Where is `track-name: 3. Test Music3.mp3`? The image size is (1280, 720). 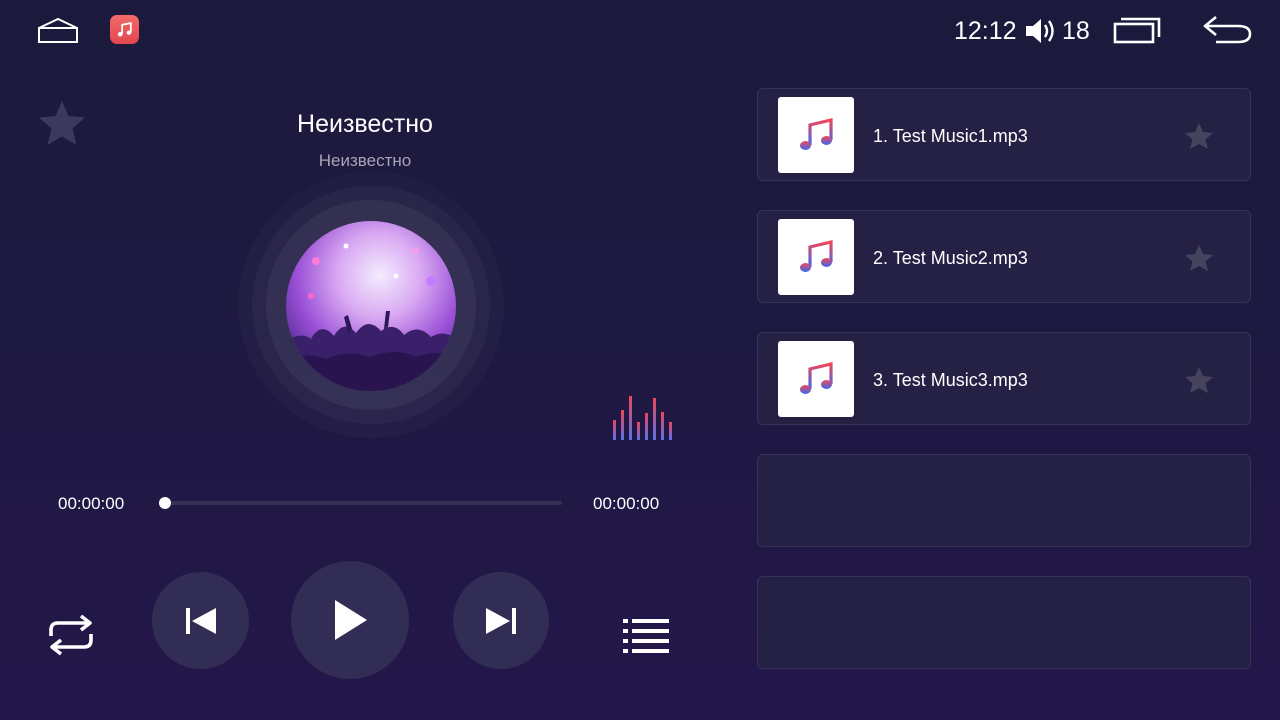
track-name: 3. Test Music3.mp3 is located at coordinates (950, 380).